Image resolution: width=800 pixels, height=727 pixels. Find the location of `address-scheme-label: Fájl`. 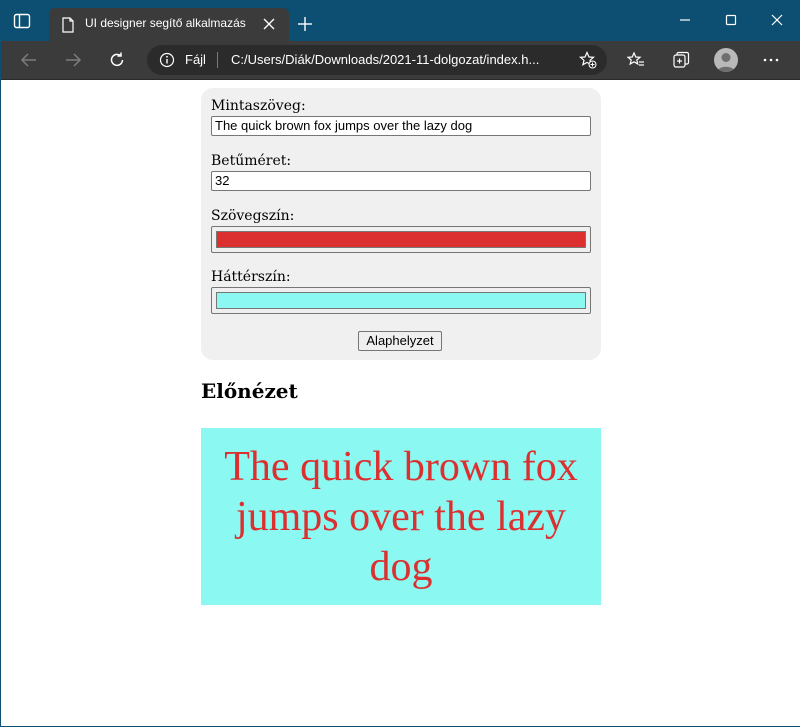

address-scheme-label: Fájl is located at coordinates (195, 59).